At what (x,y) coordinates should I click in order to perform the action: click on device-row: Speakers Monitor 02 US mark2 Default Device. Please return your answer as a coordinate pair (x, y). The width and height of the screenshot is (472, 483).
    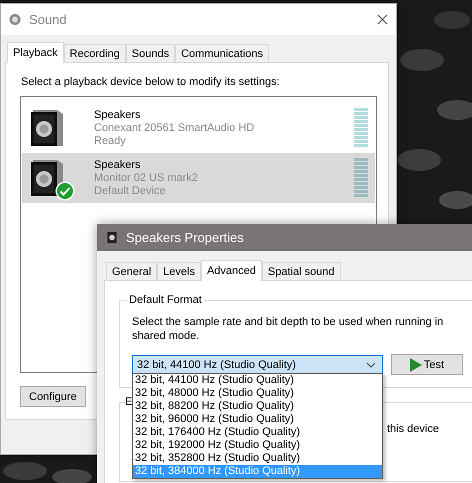
    Looking at the image, I should click on (198, 178).